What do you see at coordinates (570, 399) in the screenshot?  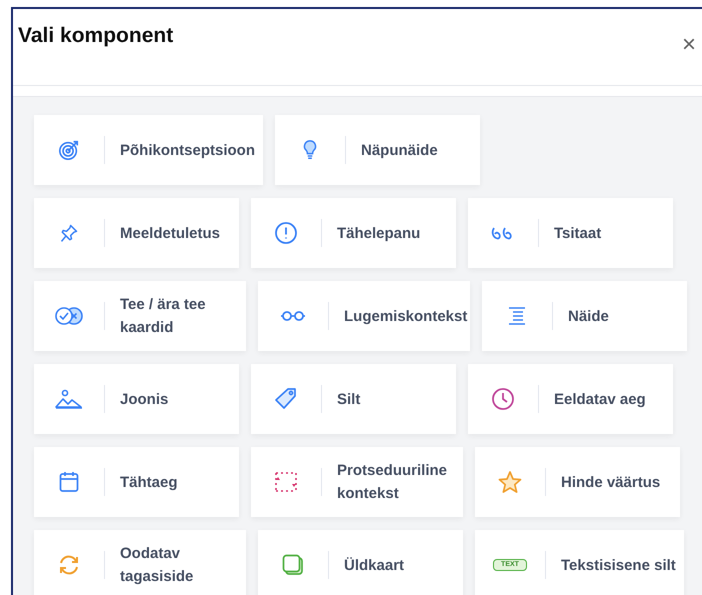 I see `component-card: Eeldatav aeg` at bounding box center [570, 399].